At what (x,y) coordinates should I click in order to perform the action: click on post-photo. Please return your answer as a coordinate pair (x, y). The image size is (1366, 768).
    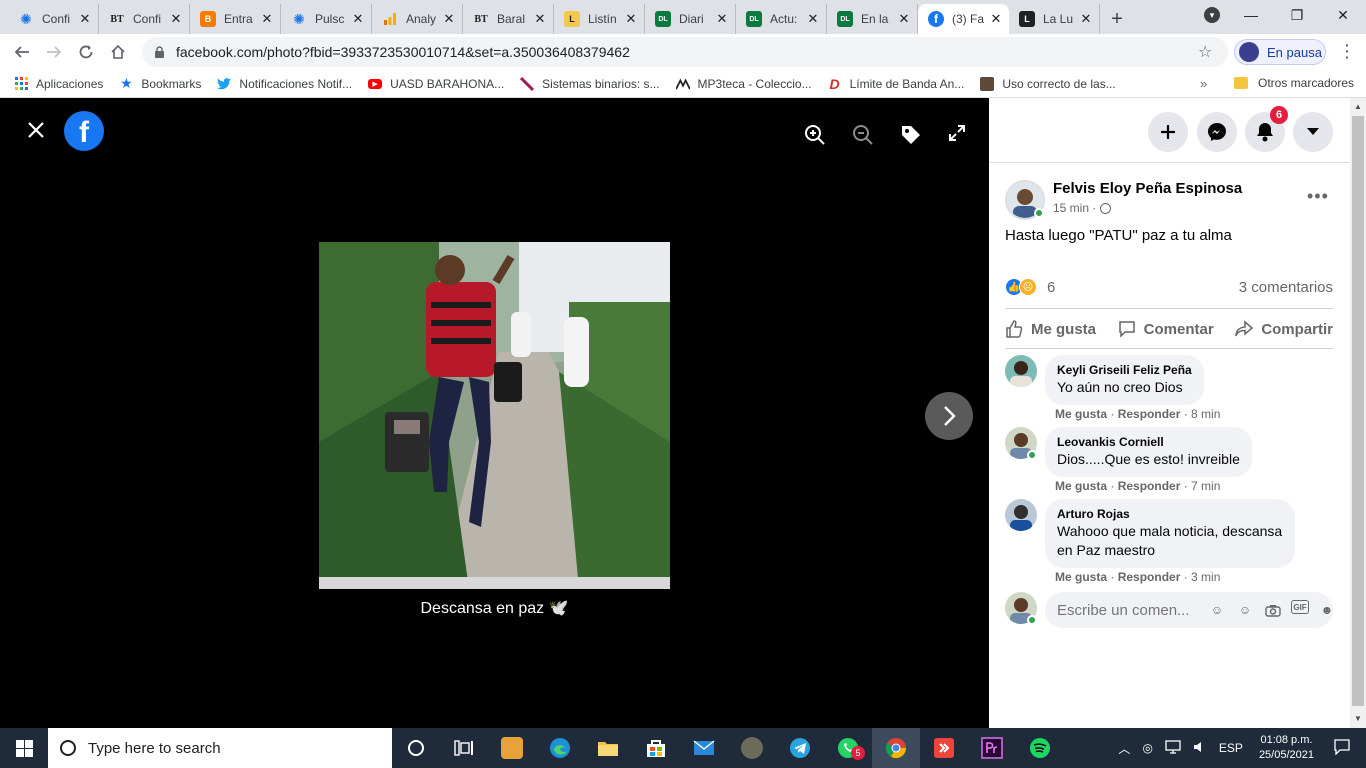
    Looking at the image, I should click on (494, 415).